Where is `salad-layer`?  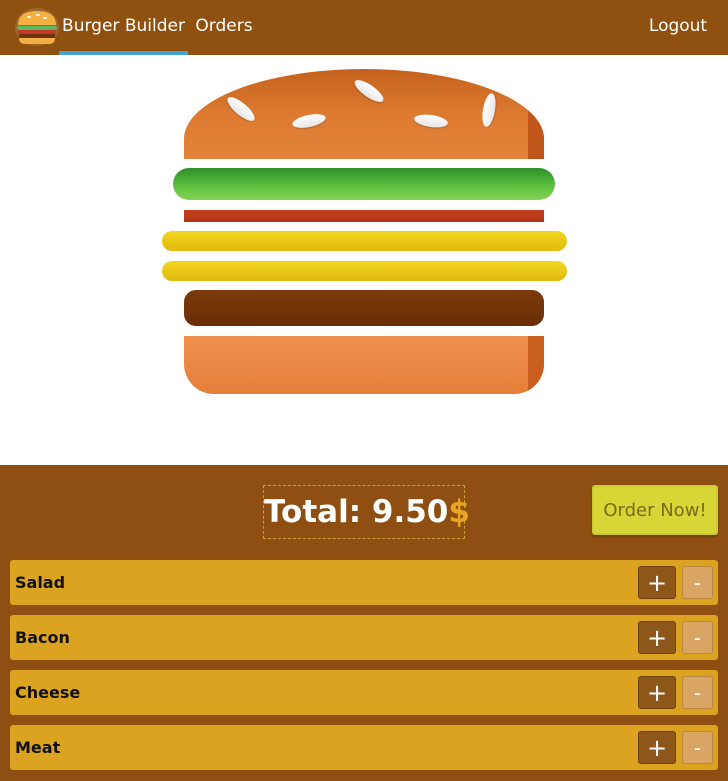
salad-layer is located at coordinates (364, 184).